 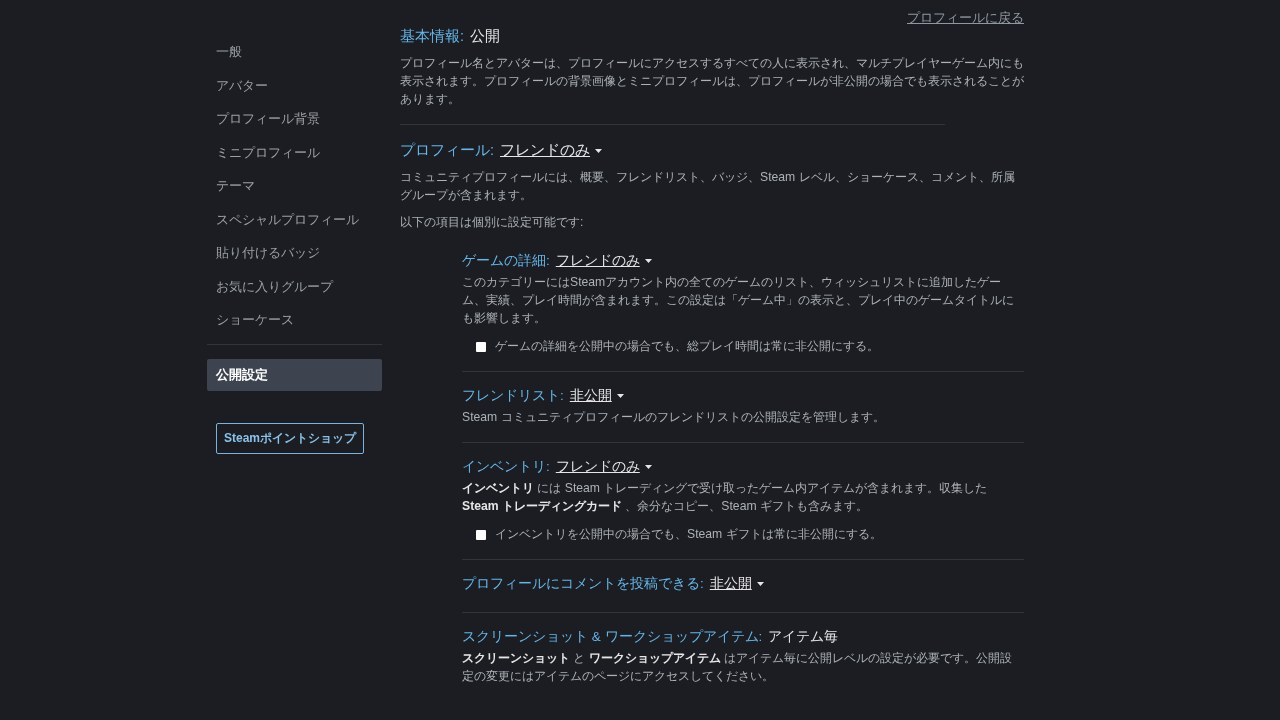 I want to click on description-text: プロフィール名とアバターは、プロフィールにアクセスするすべての人に表示され、マルチプレイヤーゲーム内にも表示されます。プロフィールの背景画像とミニプロフィールは、プロフィールが非公開の場合でも表示されることがあります。, so click(x=712, y=81).